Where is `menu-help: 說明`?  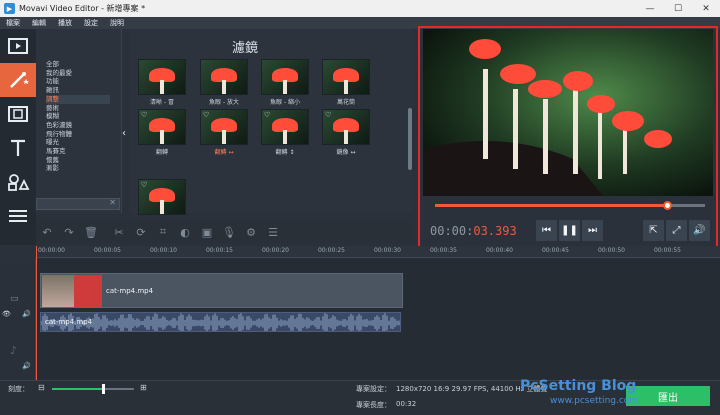 menu-help: 說明 is located at coordinates (117, 23).